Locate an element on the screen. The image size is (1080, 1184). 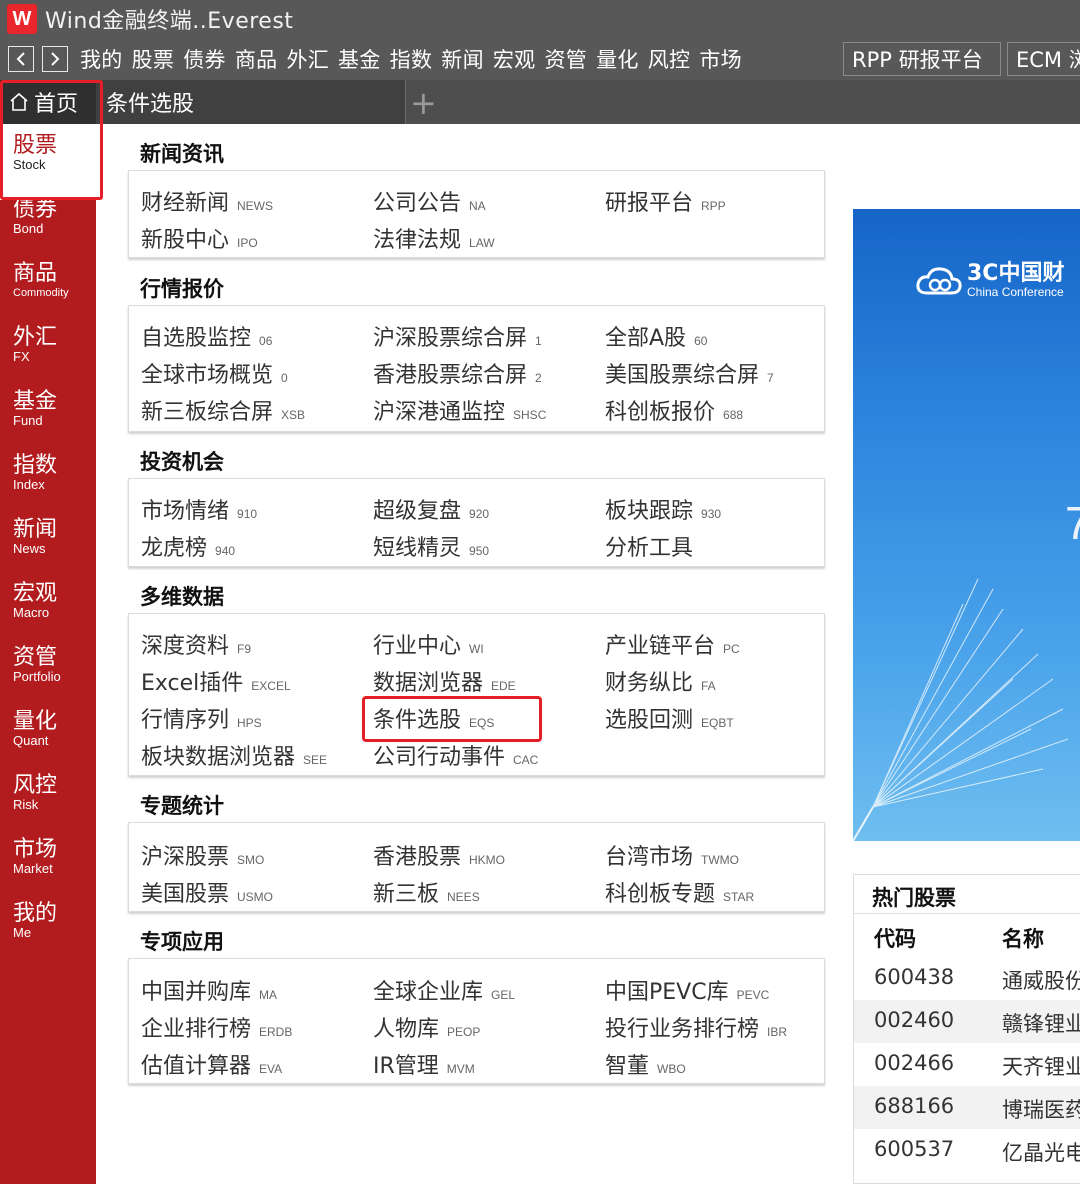
sidebar-item-sublabel: Portfolio is located at coordinates (37, 676).